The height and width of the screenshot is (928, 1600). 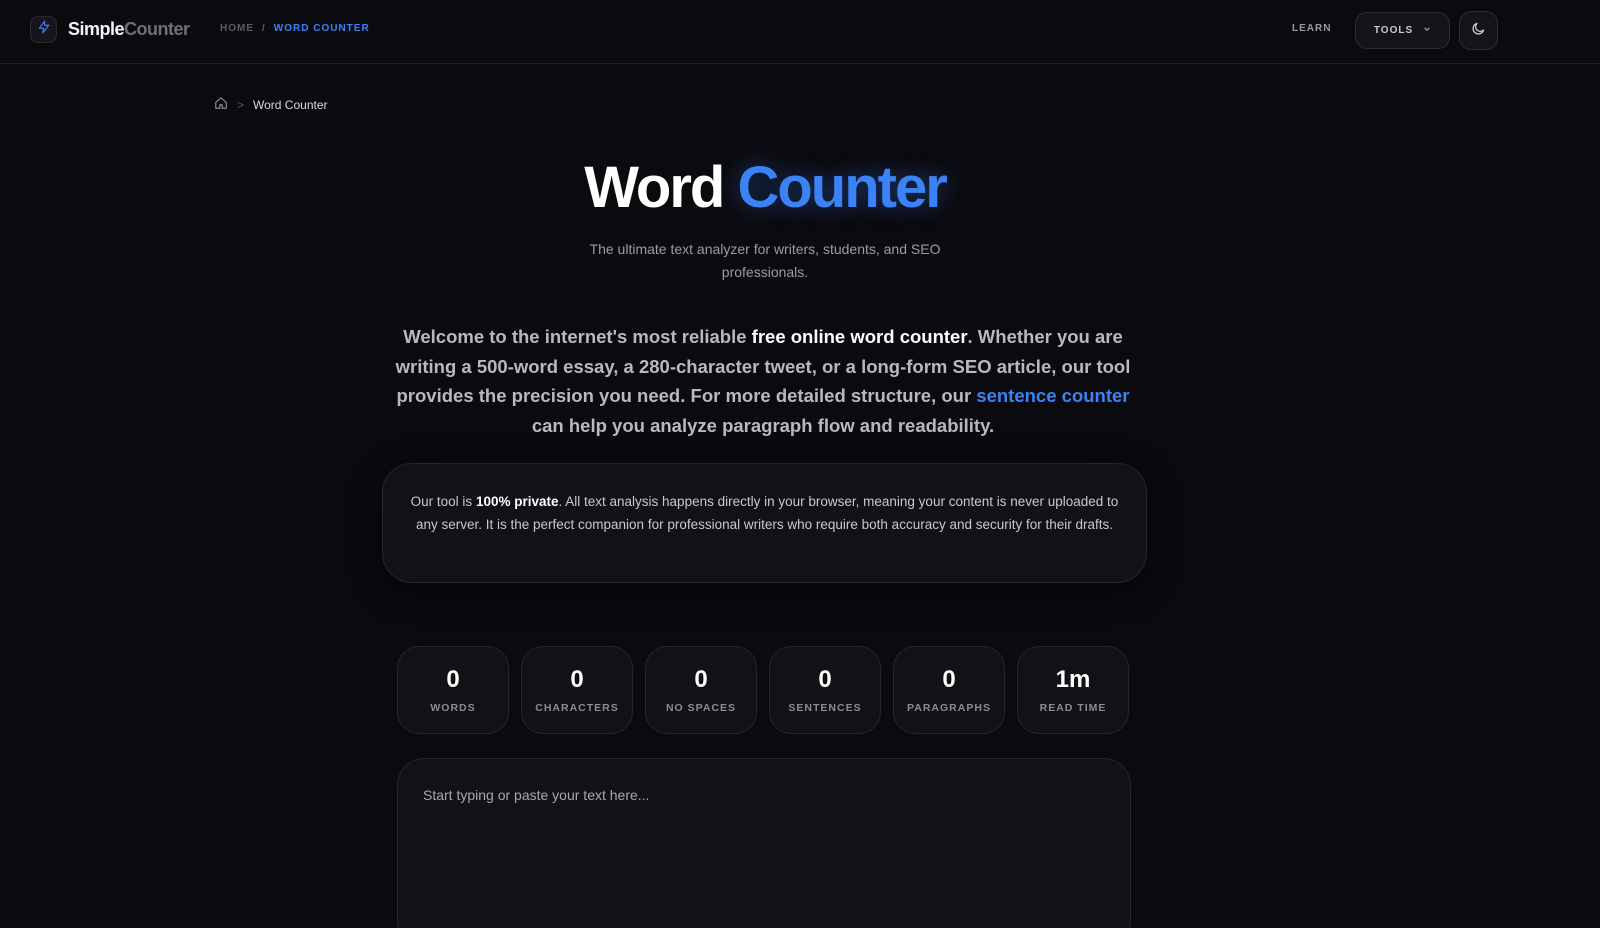 I want to click on bolt-icon, so click(x=44, y=29).